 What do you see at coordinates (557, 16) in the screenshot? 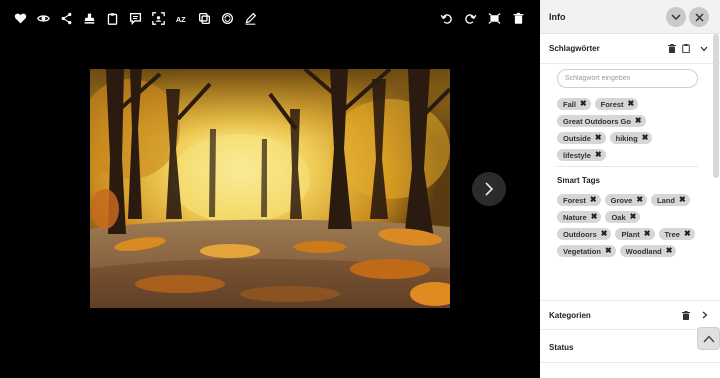
I see `panel-title: Info` at bounding box center [557, 16].